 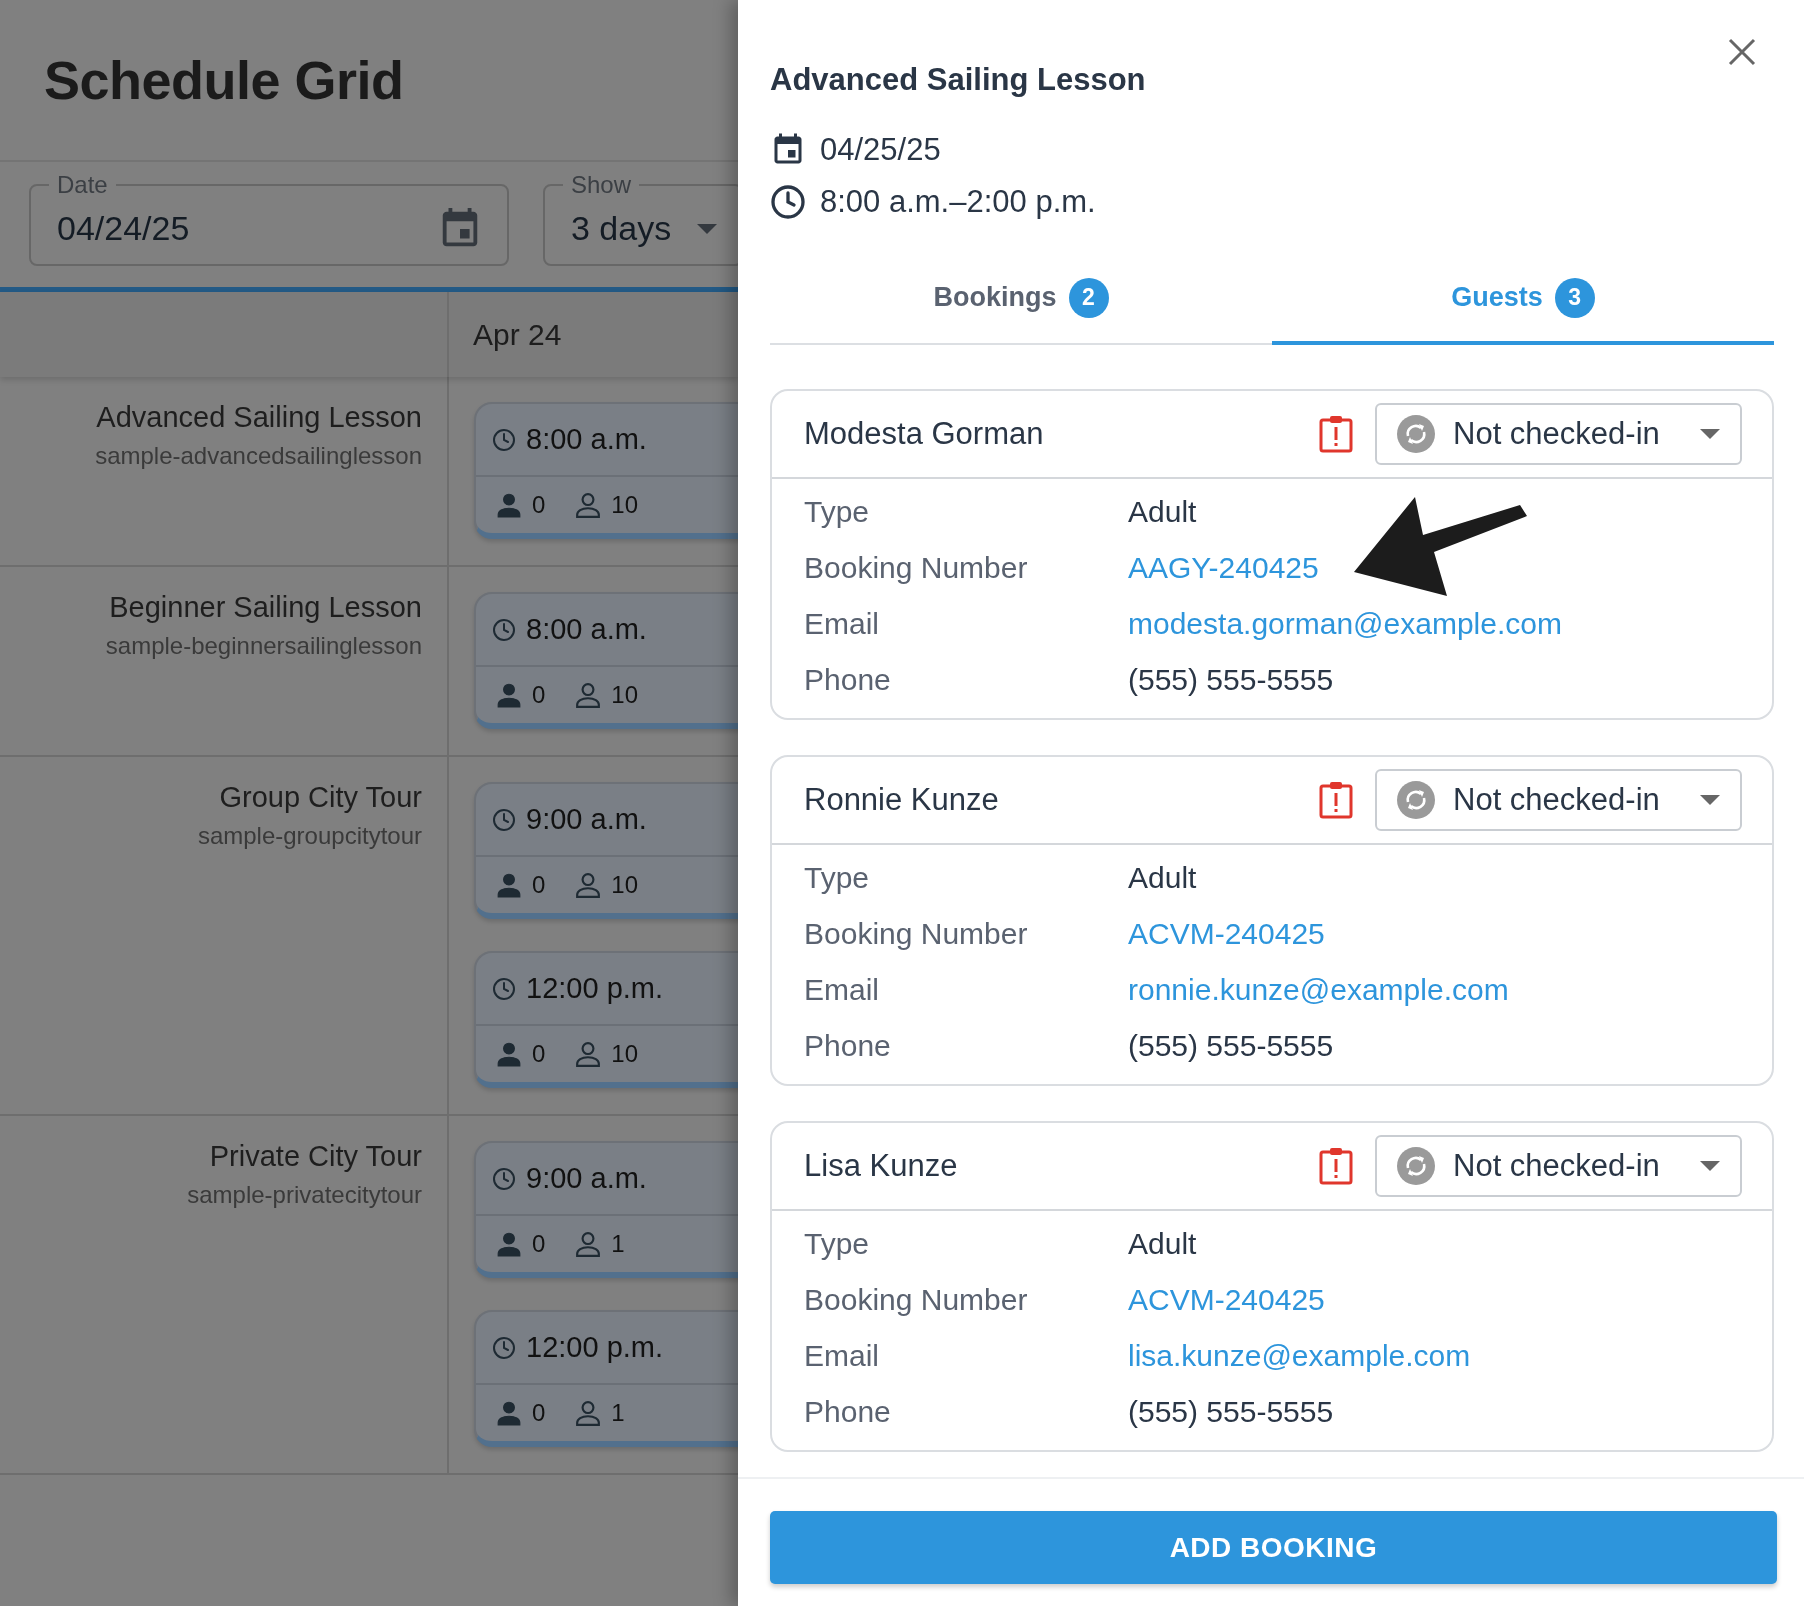 I want to click on field-link: lisa.kunze@example.com, so click(x=1299, y=1356).